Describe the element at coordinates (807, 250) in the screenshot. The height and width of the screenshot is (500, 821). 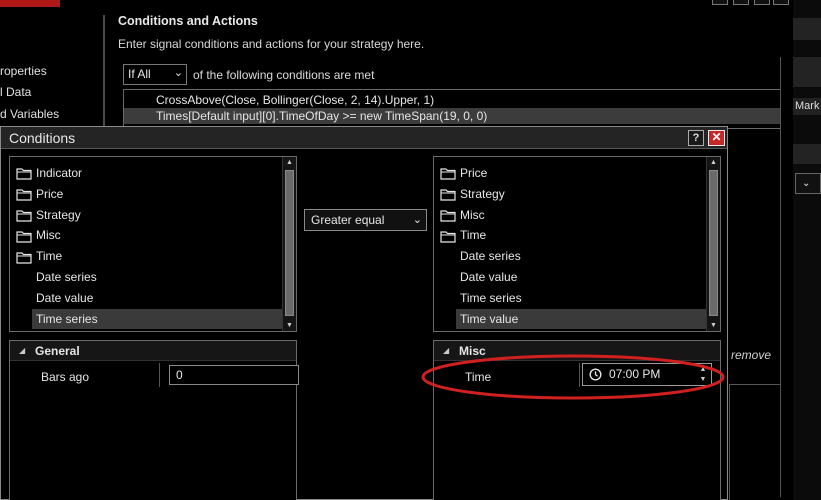
I see `side-panel` at that location.